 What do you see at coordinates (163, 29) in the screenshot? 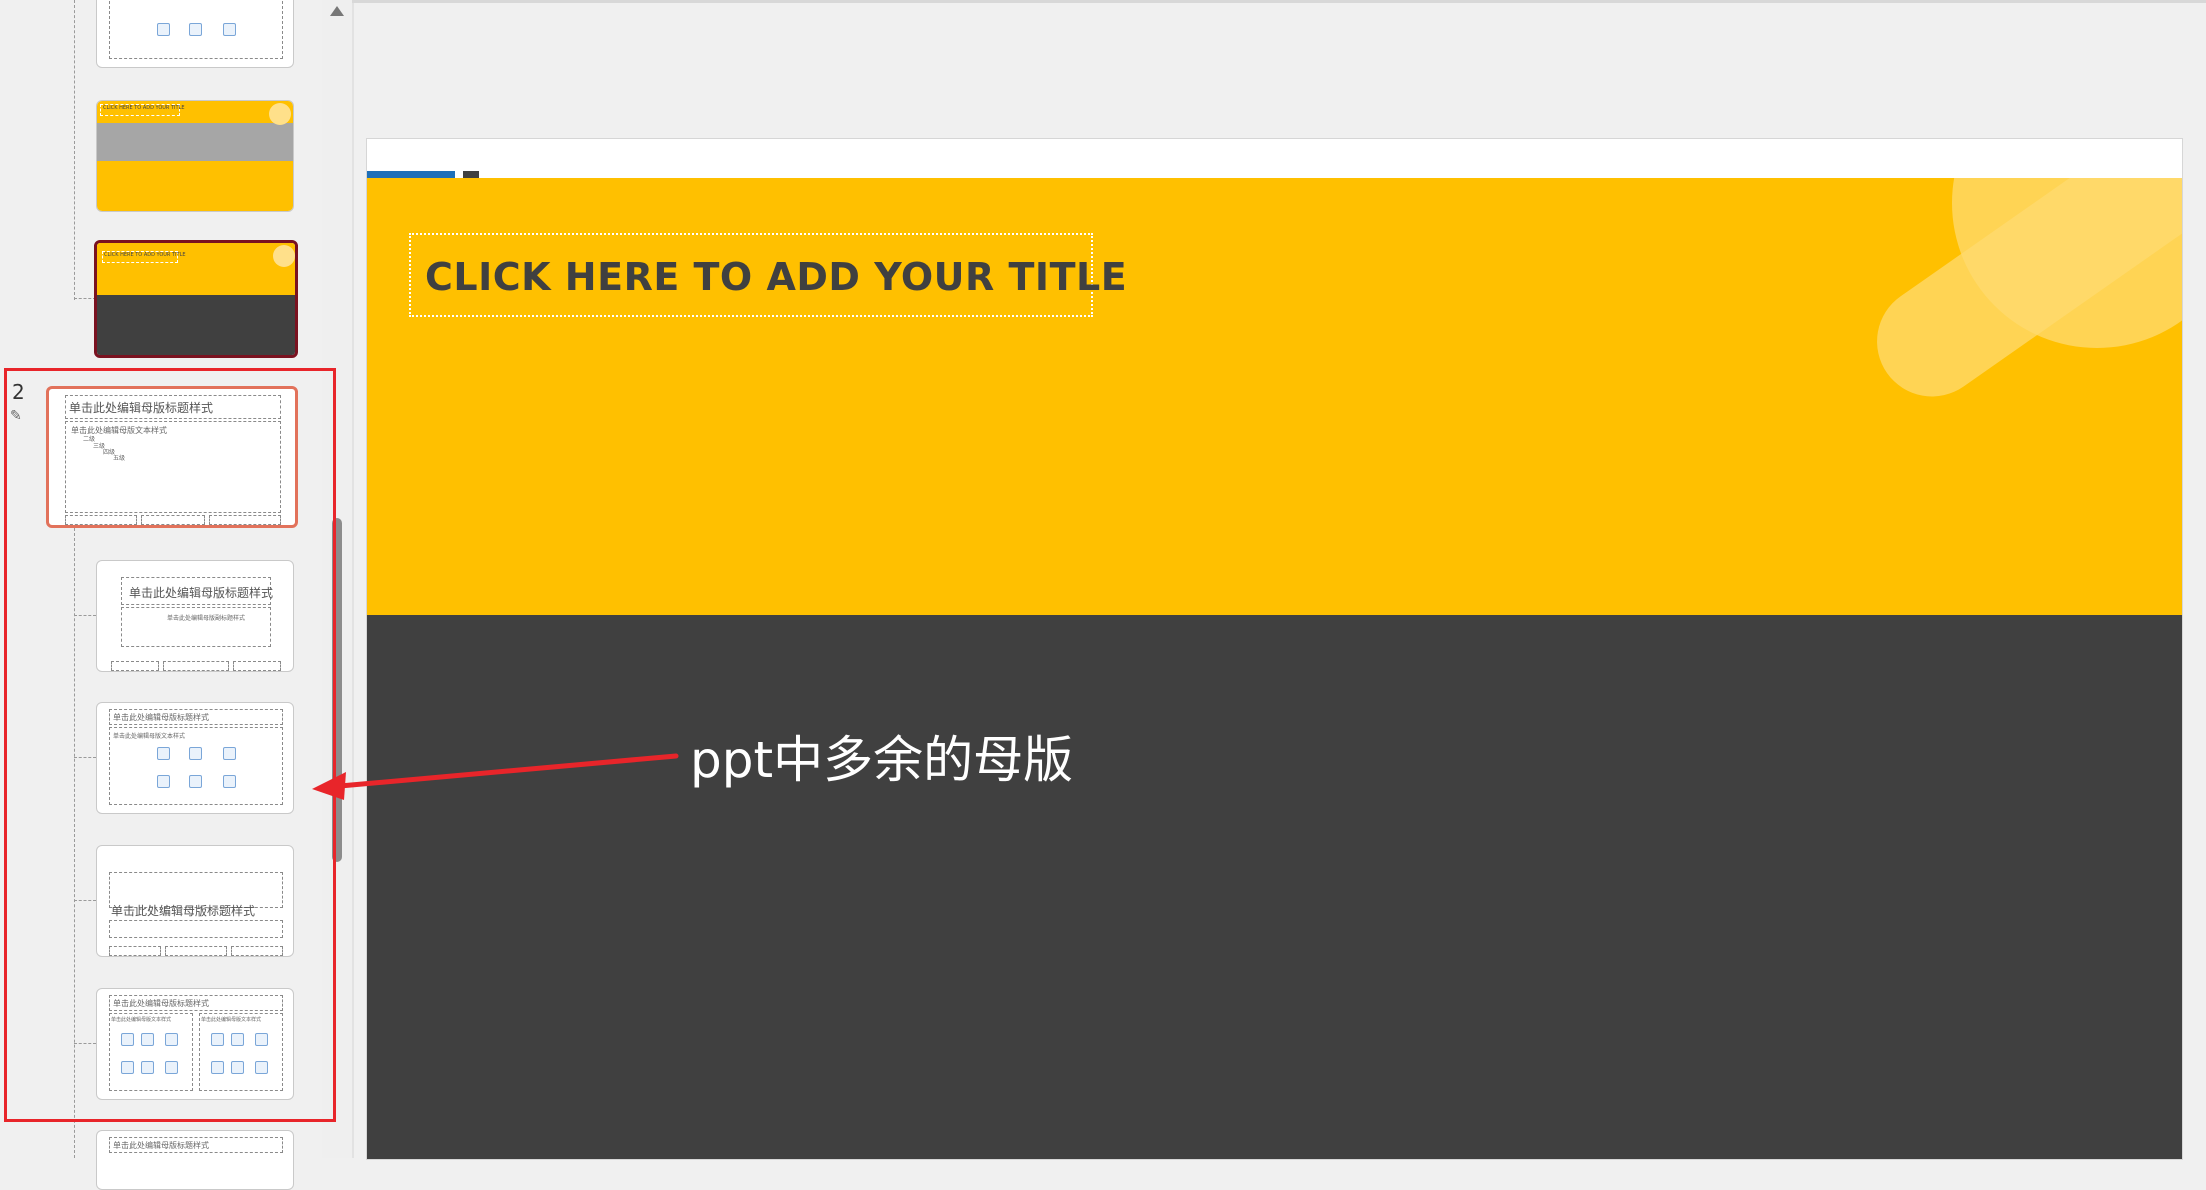
I see `picture-icon` at bounding box center [163, 29].